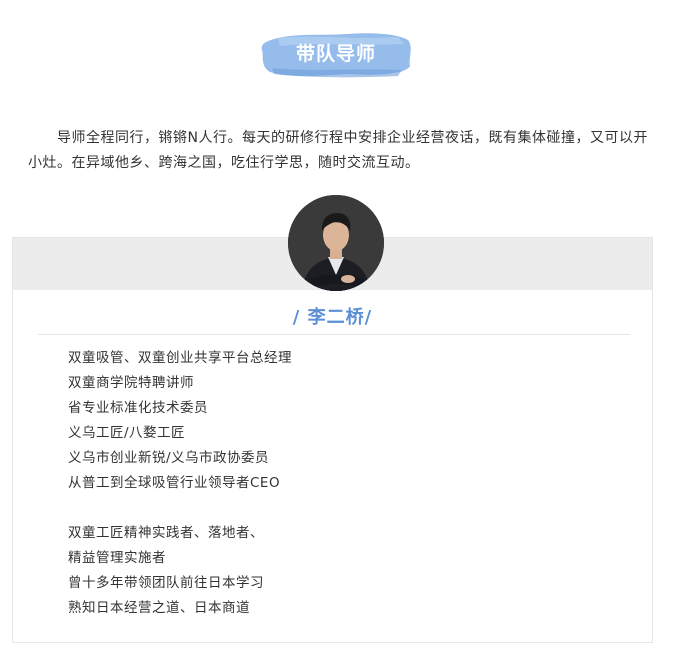  I want to click on bio-line: 双童吸管、双童创业共享平台总经理, so click(180, 358).